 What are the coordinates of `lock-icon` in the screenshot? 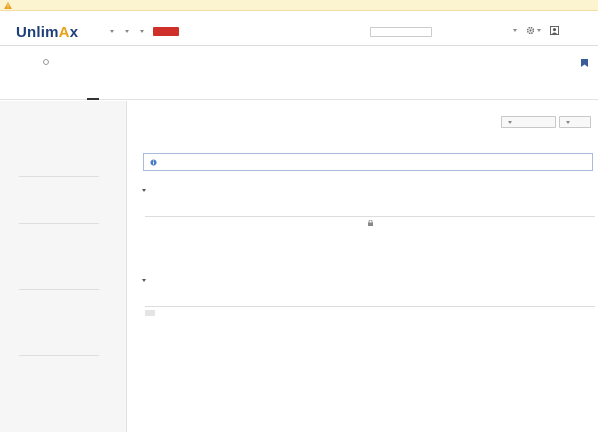 It's located at (370, 222).